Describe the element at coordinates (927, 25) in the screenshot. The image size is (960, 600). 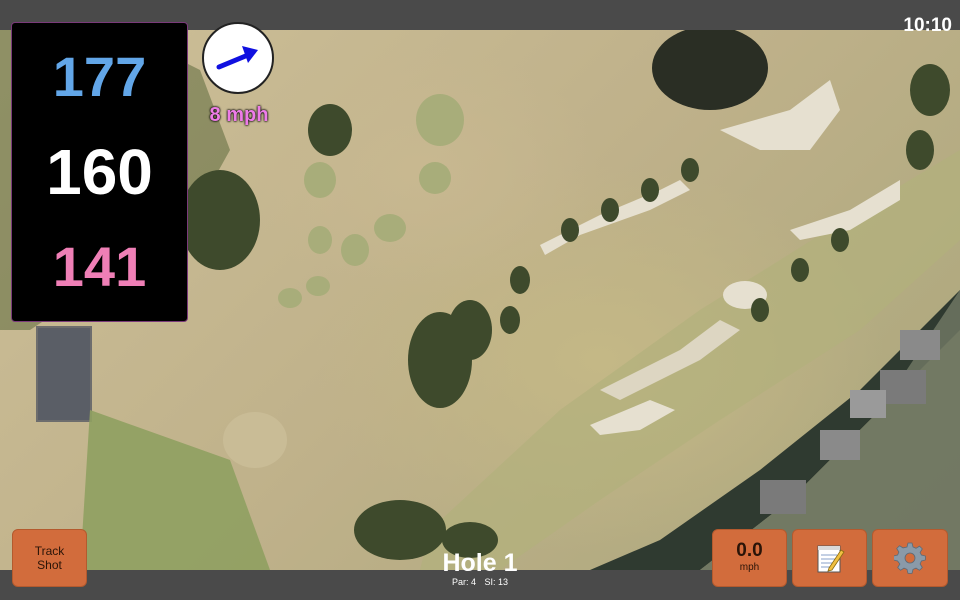
I see `clock-time: 10:10` at that location.